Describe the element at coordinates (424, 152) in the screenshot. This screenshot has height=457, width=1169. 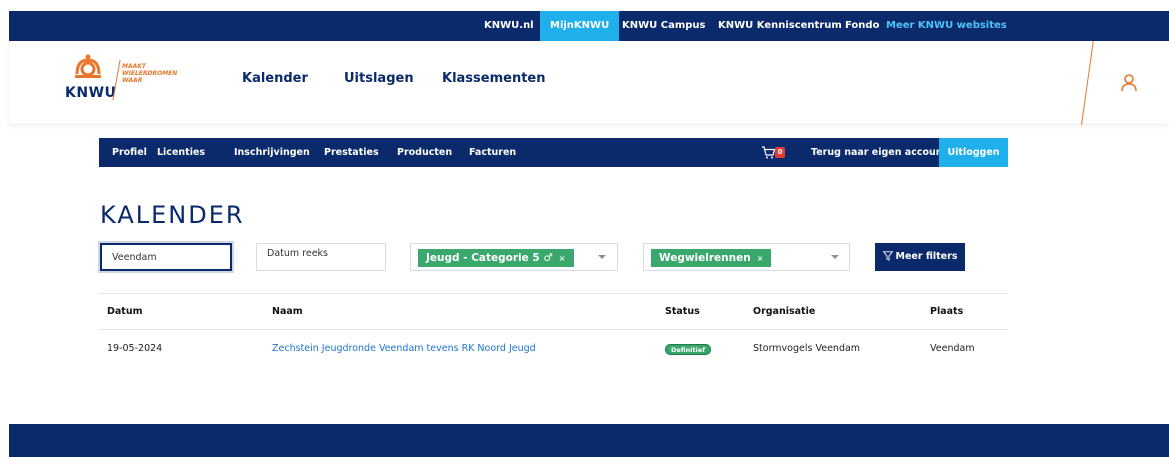
I see `subnav-producten: Producten` at that location.